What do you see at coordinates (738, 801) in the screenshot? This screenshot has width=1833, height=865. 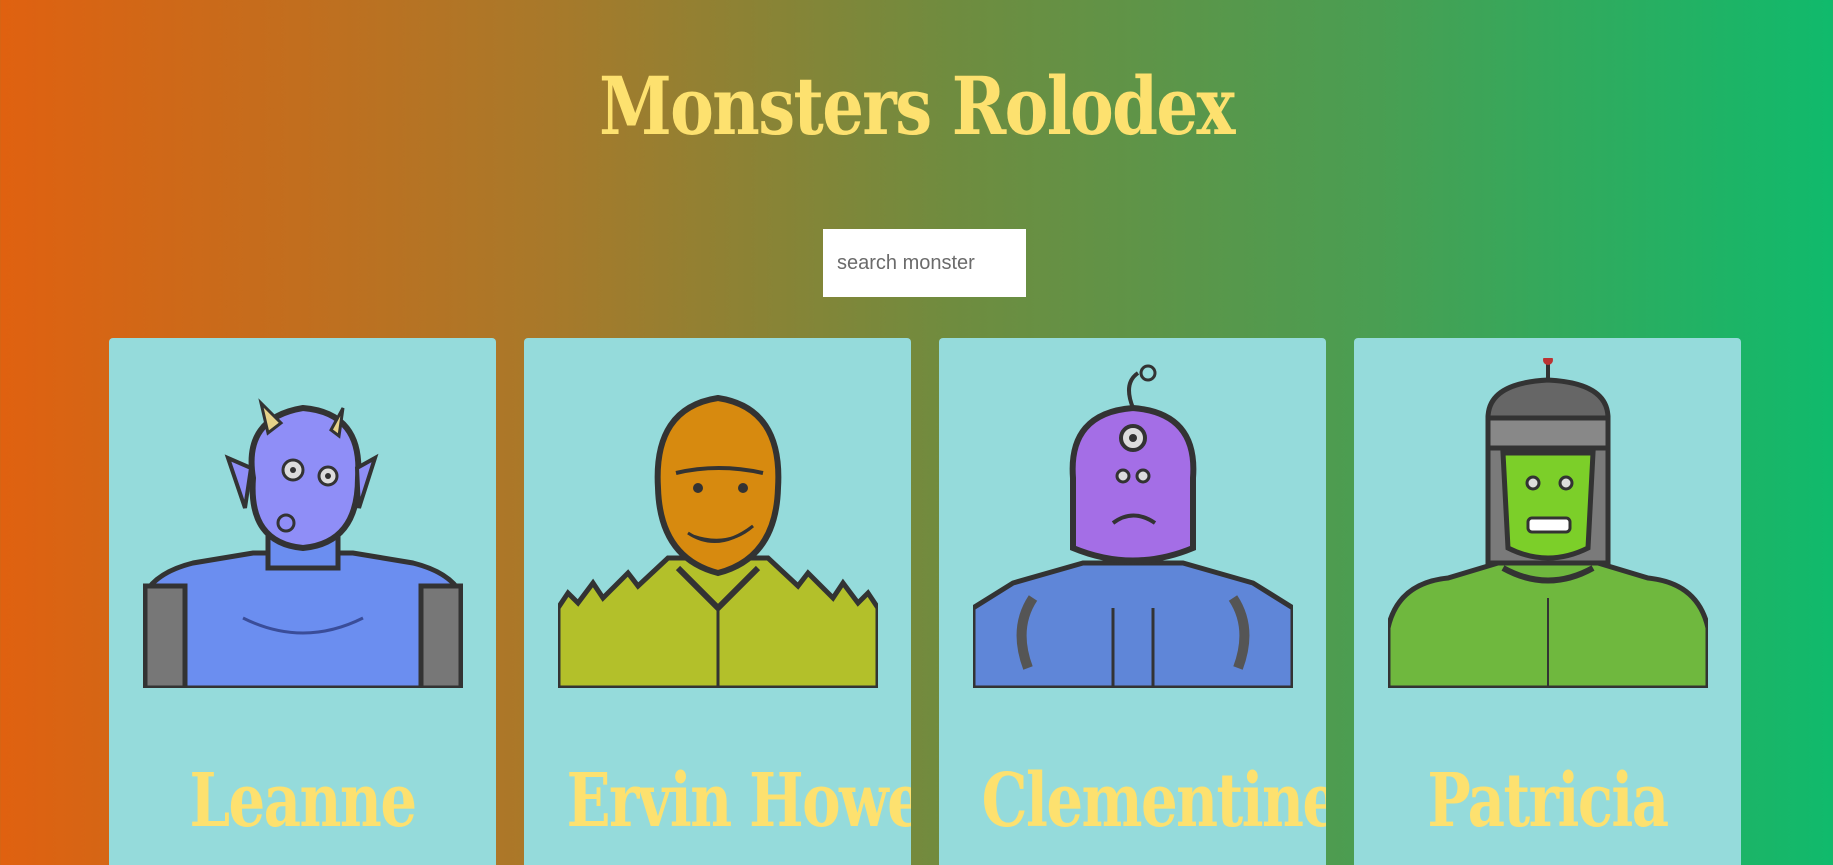 I see `monster-name: Ervin Howell` at bounding box center [738, 801].